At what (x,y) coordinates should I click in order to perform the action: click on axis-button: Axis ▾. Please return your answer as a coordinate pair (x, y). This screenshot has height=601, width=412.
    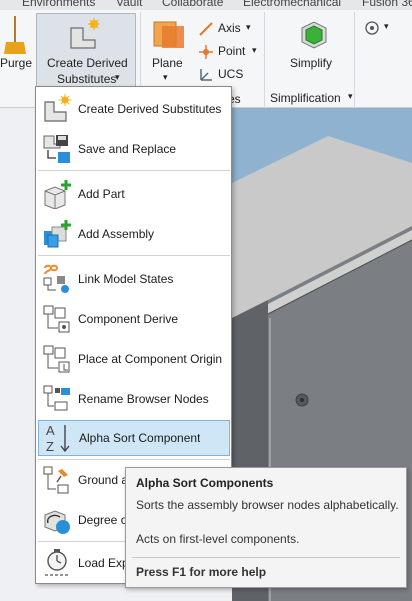
    Looking at the image, I should click on (229, 29).